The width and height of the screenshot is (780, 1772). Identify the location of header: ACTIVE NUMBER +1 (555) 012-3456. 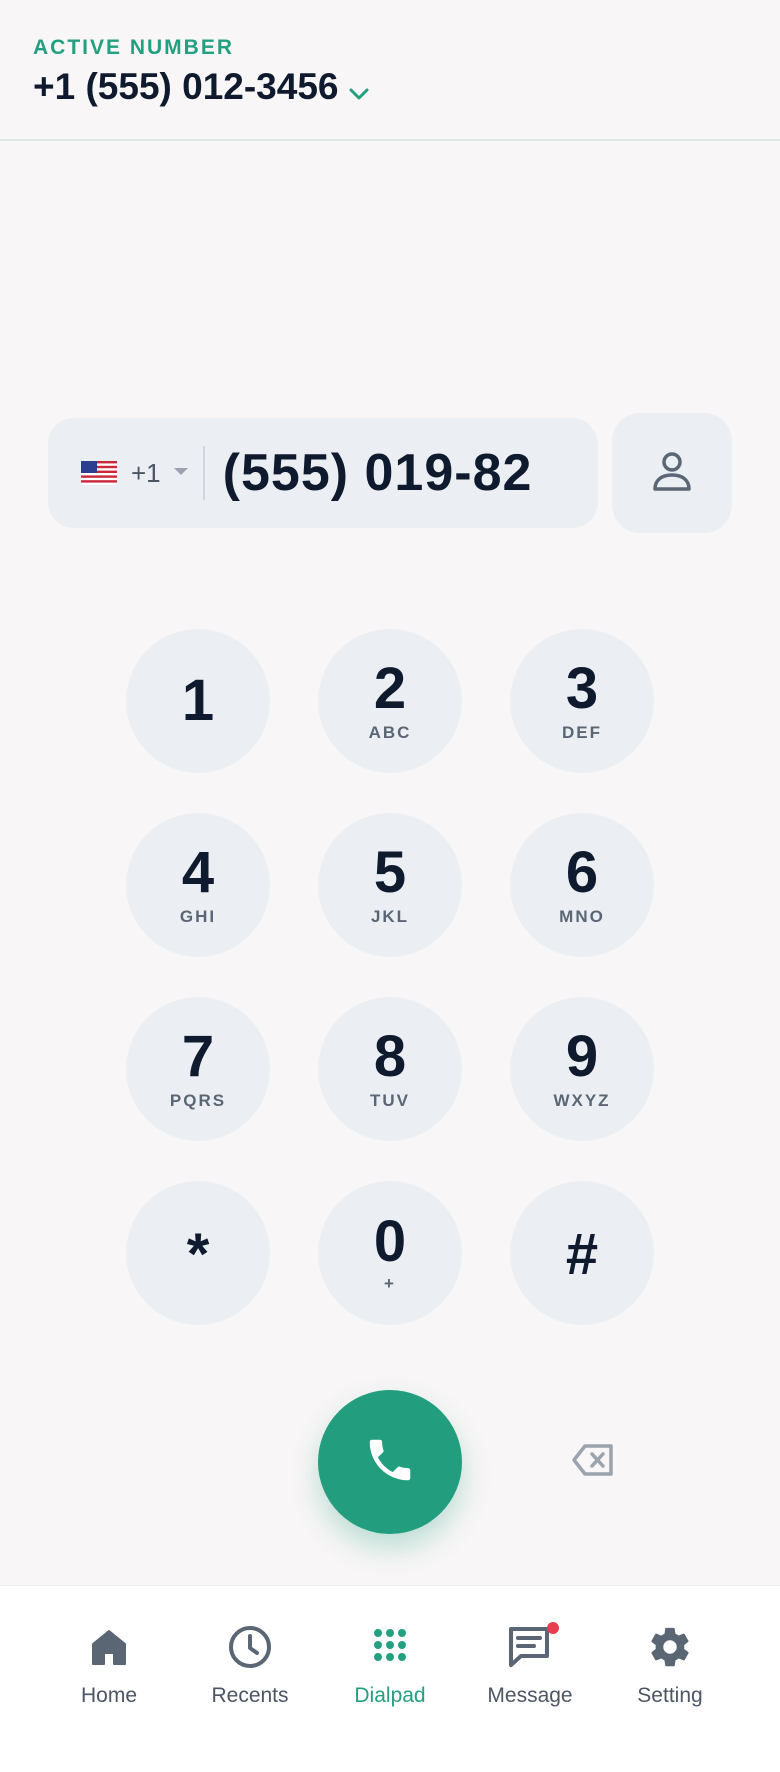
(390, 70).